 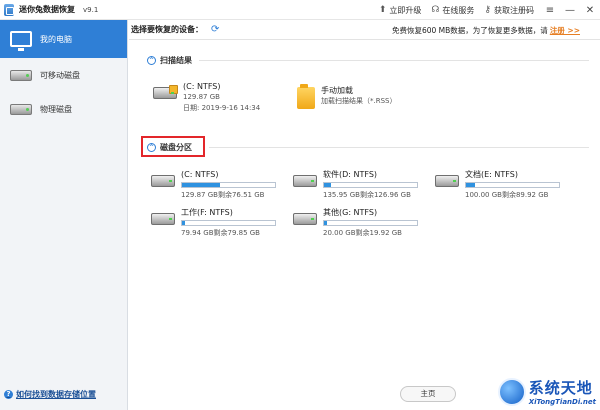 I want to click on partition-d: 软件(D: NTFS) 135.95 GB剩余126.96 GB, so click(x=355, y=185).